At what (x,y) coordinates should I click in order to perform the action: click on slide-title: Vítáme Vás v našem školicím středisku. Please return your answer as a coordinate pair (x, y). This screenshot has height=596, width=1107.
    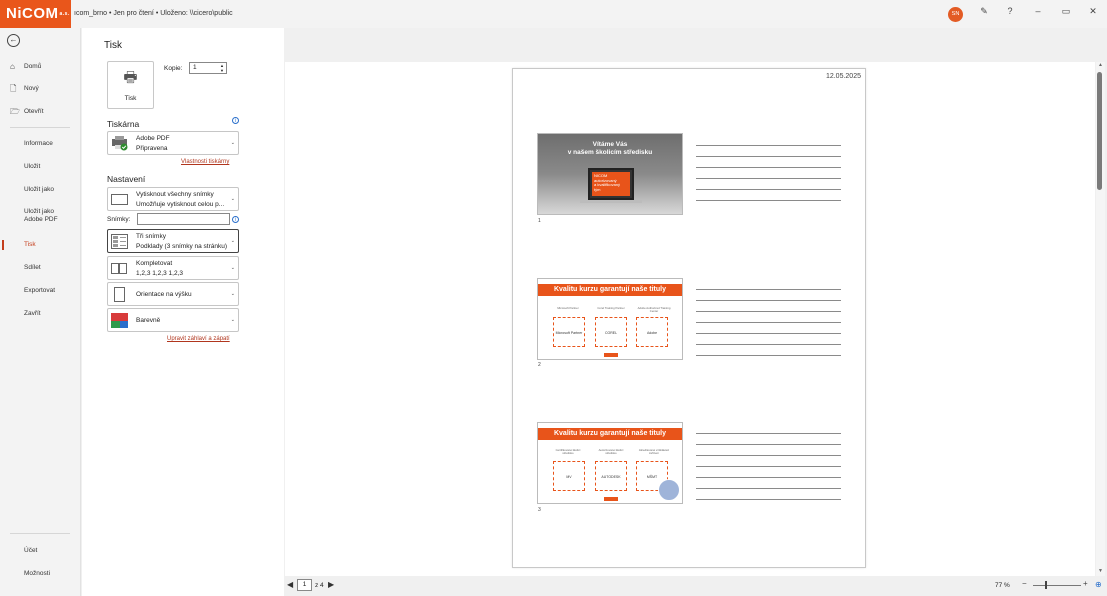
    Looking at the image, I should click on (610, 148).